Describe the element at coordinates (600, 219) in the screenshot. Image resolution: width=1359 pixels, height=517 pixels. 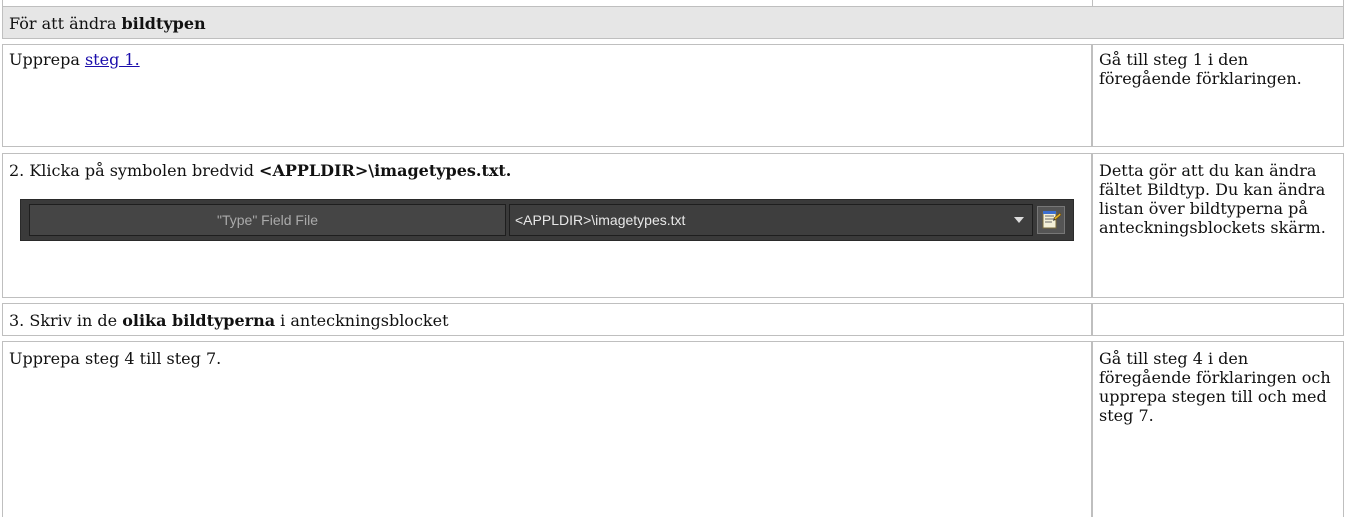
I see `type-field-file-value: <APPLDIR>\imagetypes.txt` at that location.